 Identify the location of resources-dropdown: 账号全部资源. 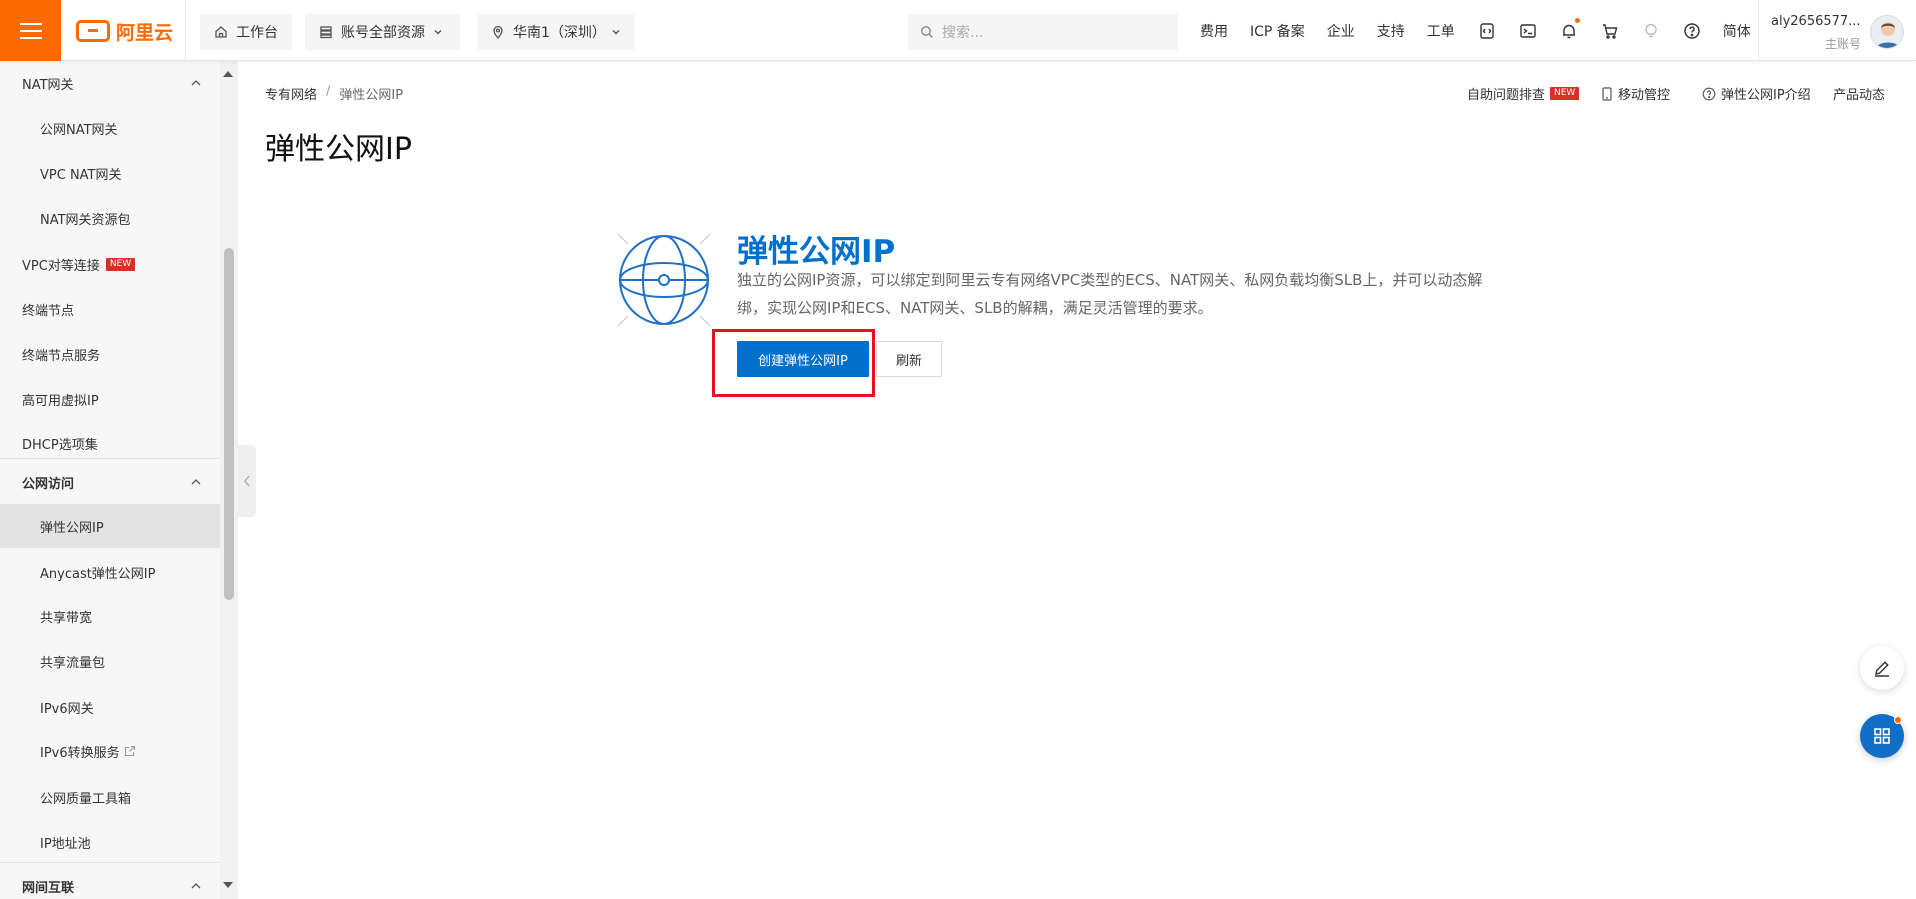
(382, 32).